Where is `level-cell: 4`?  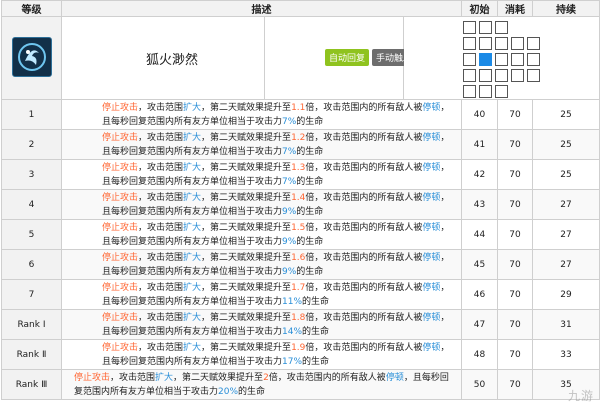 level-cell: 4 is located at coordinates (31, 204).